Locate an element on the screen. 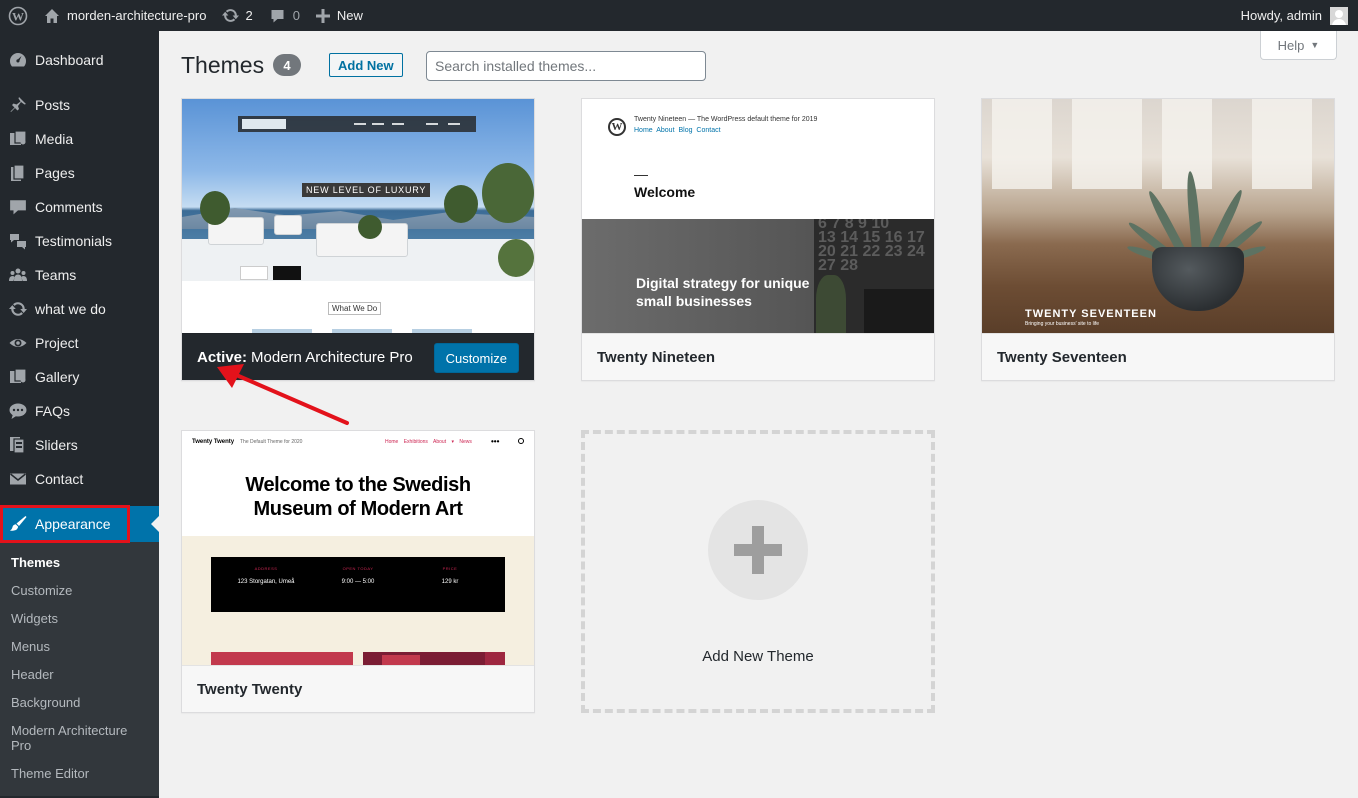  submenu-item-themes: Themes is located at coordinates (79, 563).